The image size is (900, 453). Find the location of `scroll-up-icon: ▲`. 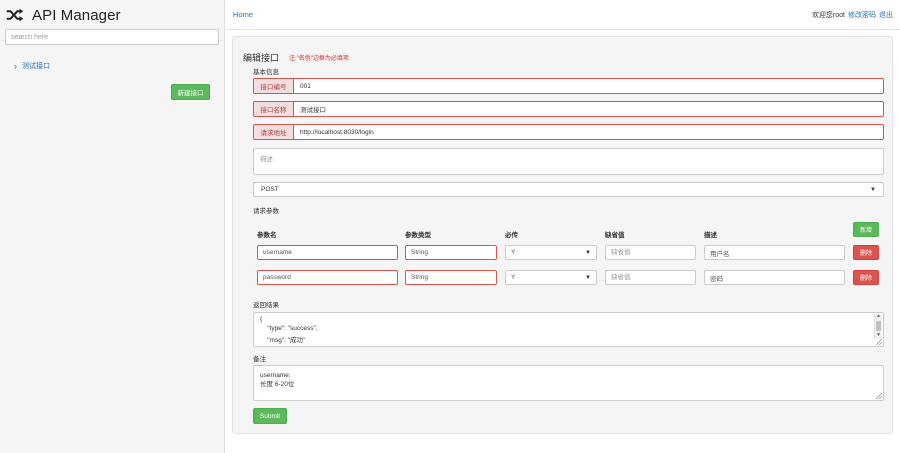

scroll-up-icon: ▲ is located at coordinates (878, 316).